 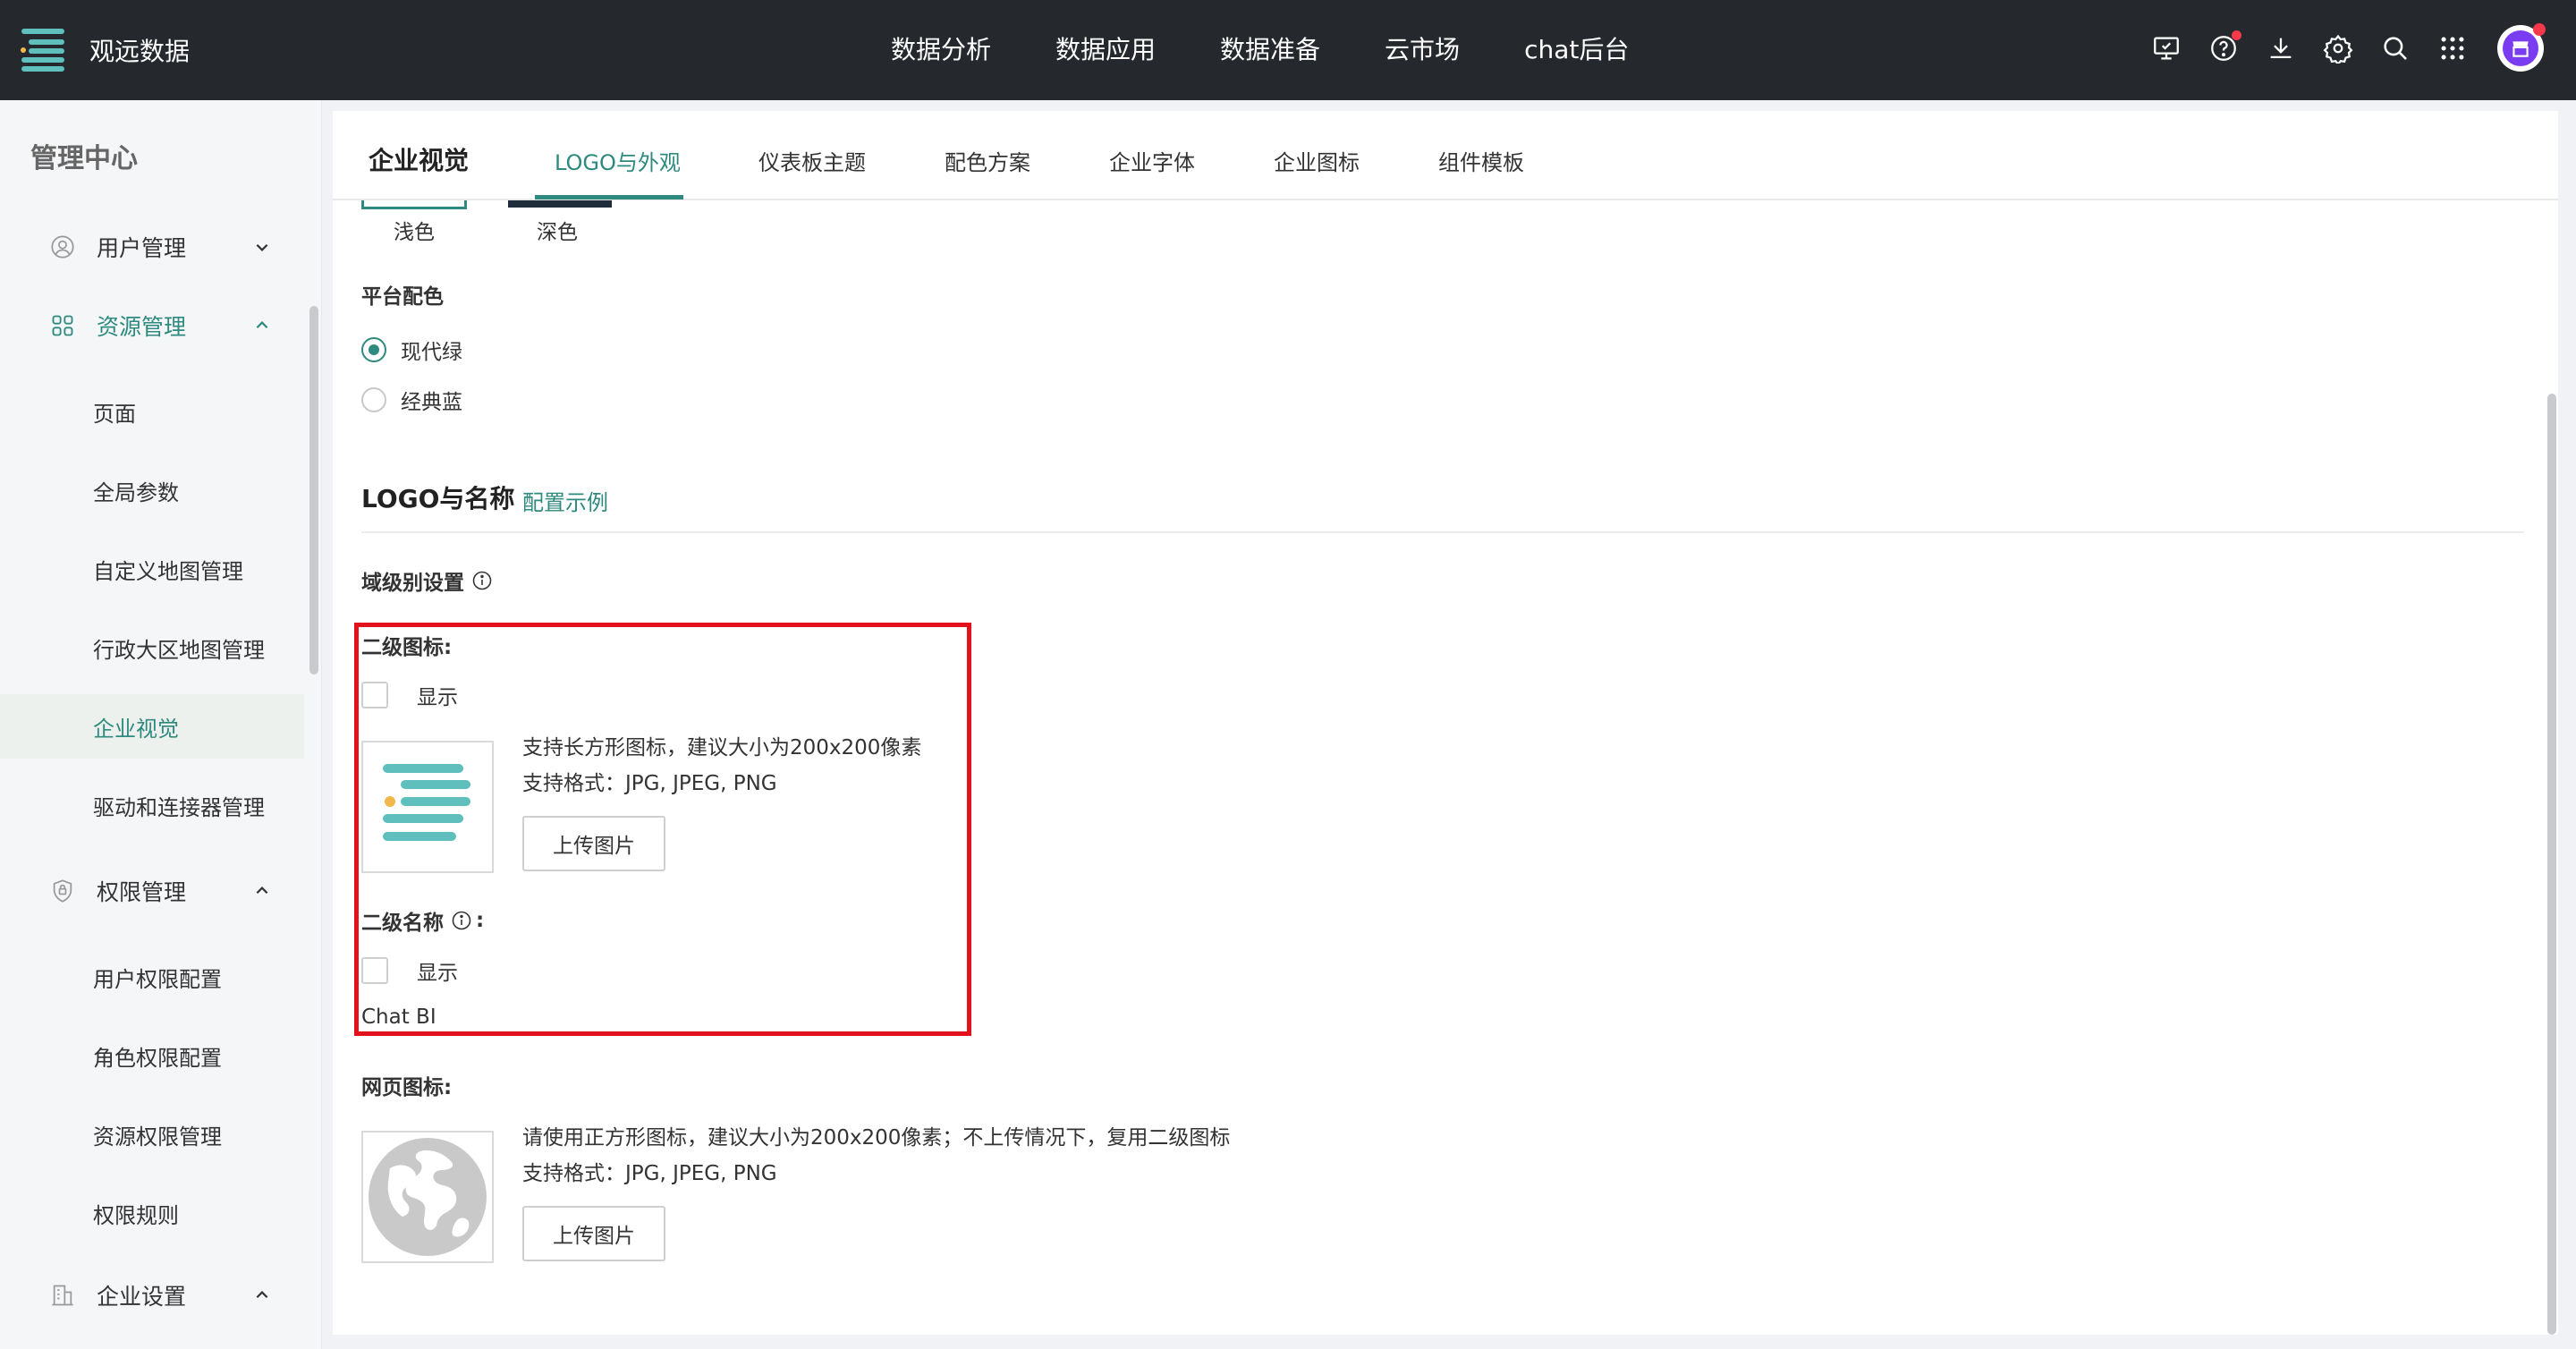 I want to click on sidebar-item-label: 企业视觉, so click(x=136, y=729).